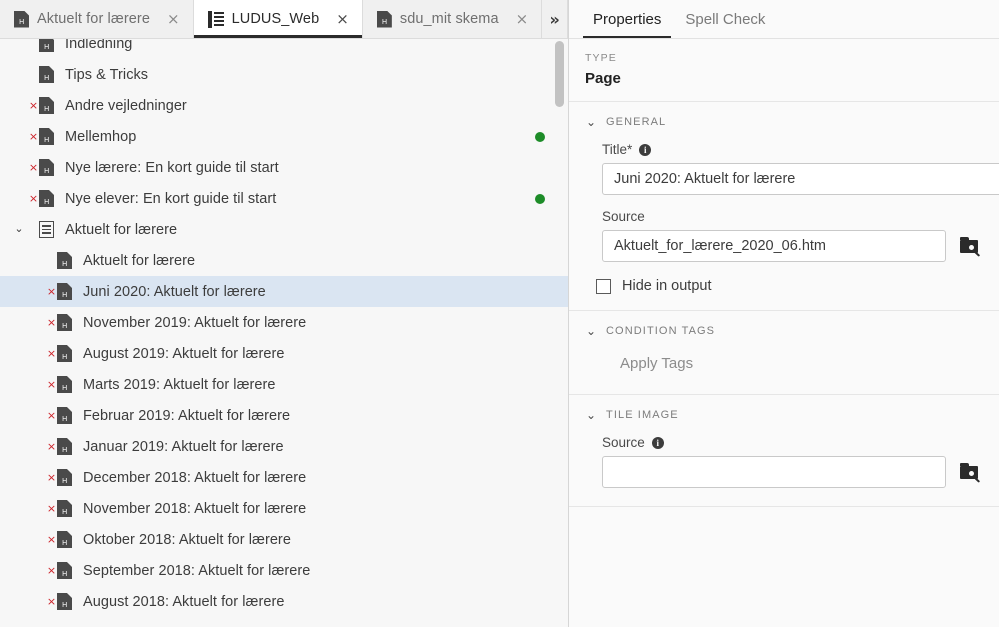 The image size is (999, 627). What do you see at coordinates (284, 322) in the screenshot?
I see `tree-item: × H November 2019: Aktuelt for lærere` at bounding box center [284, 322].